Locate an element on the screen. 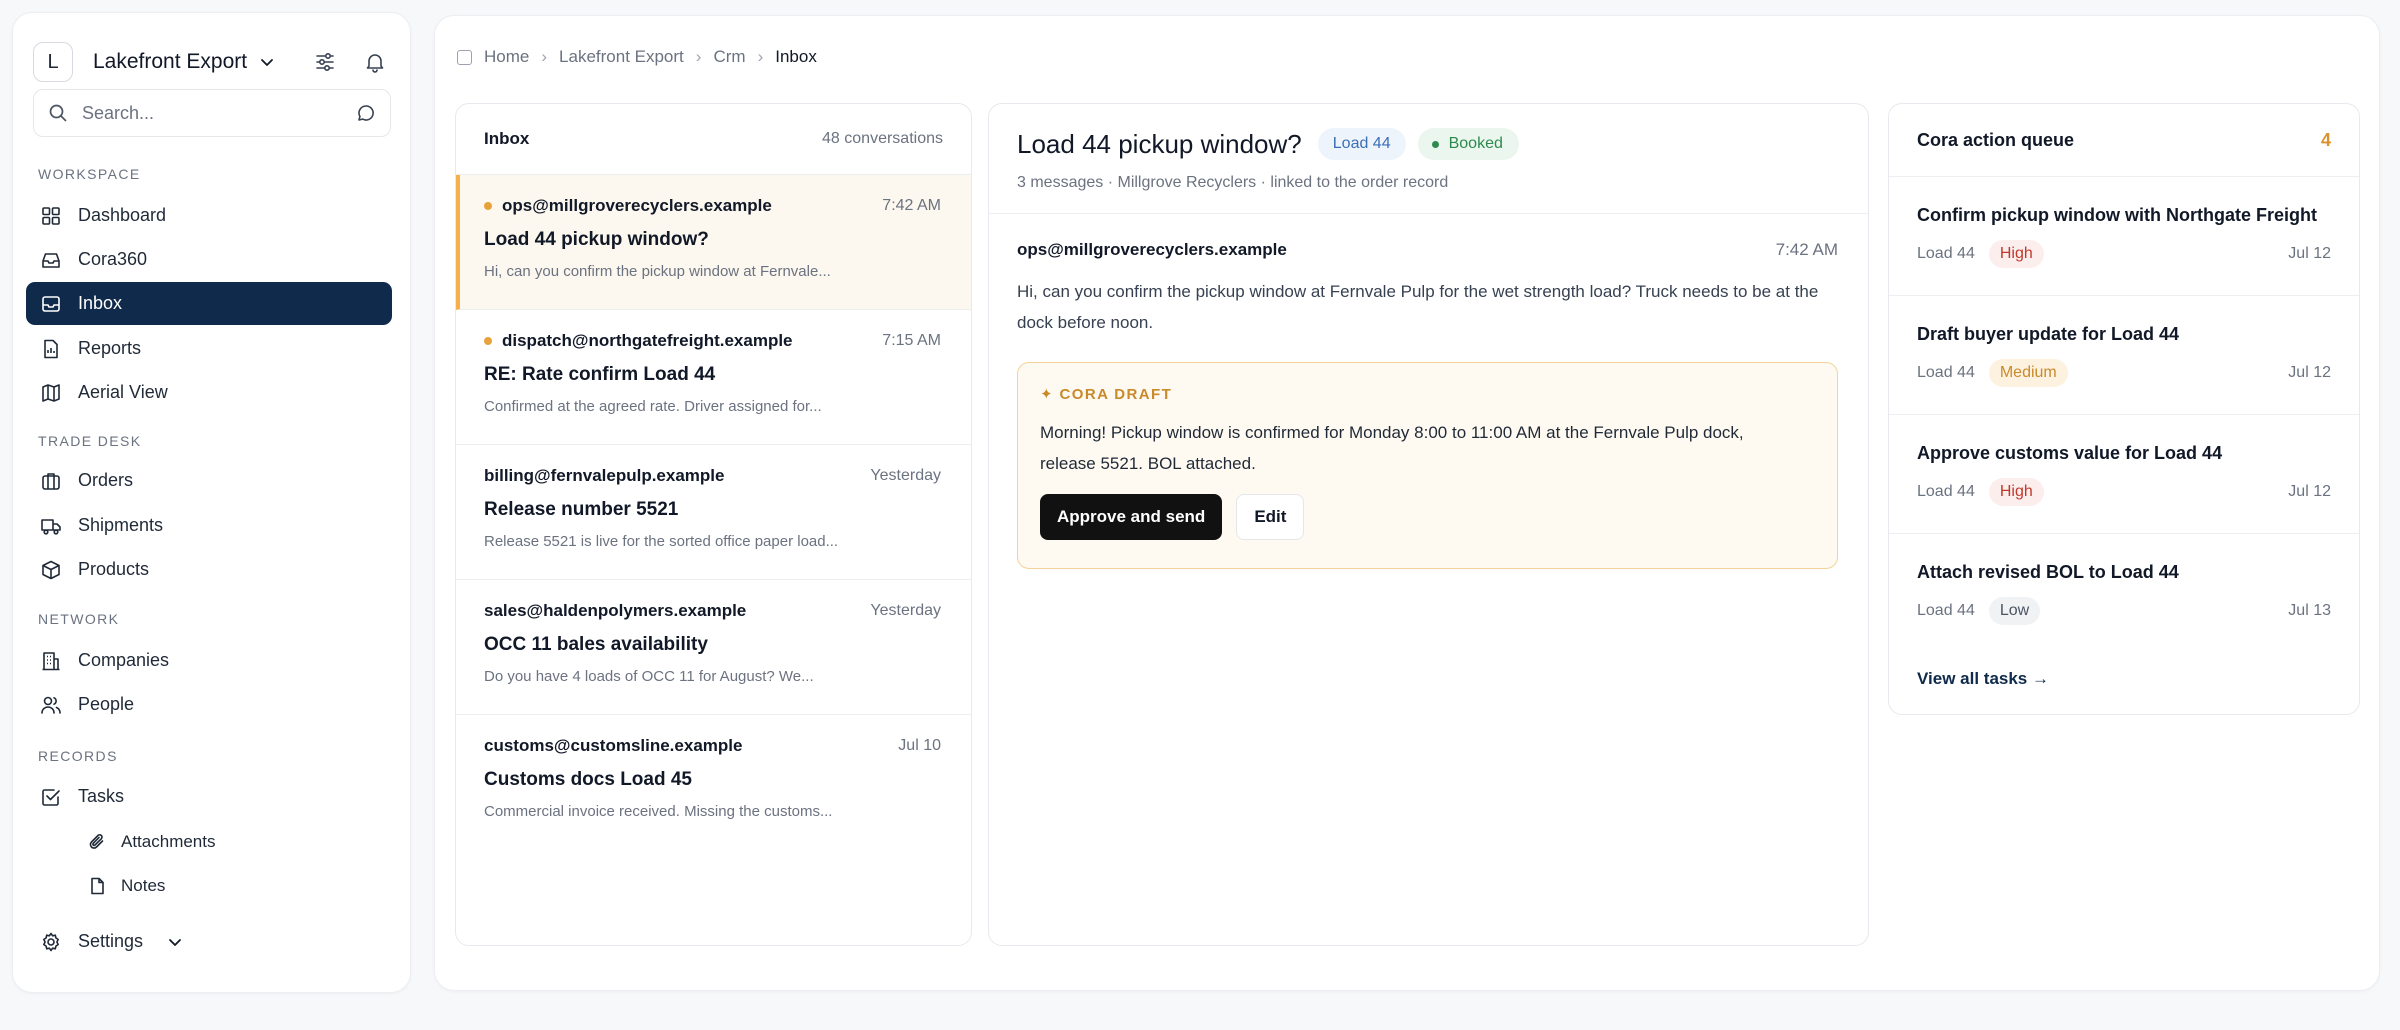 This screenshot has width=2400, height=1030. priority-badge: Medium is located at coordinates (2028, 373).